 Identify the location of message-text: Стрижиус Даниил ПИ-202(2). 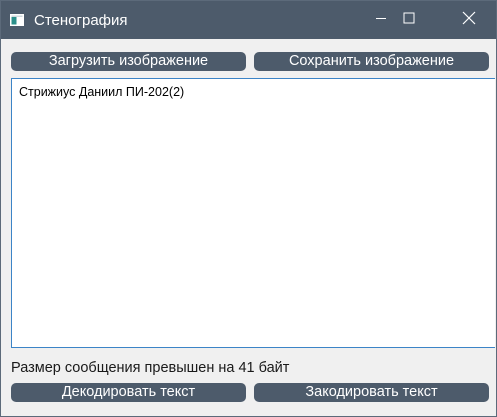
(102, 92).